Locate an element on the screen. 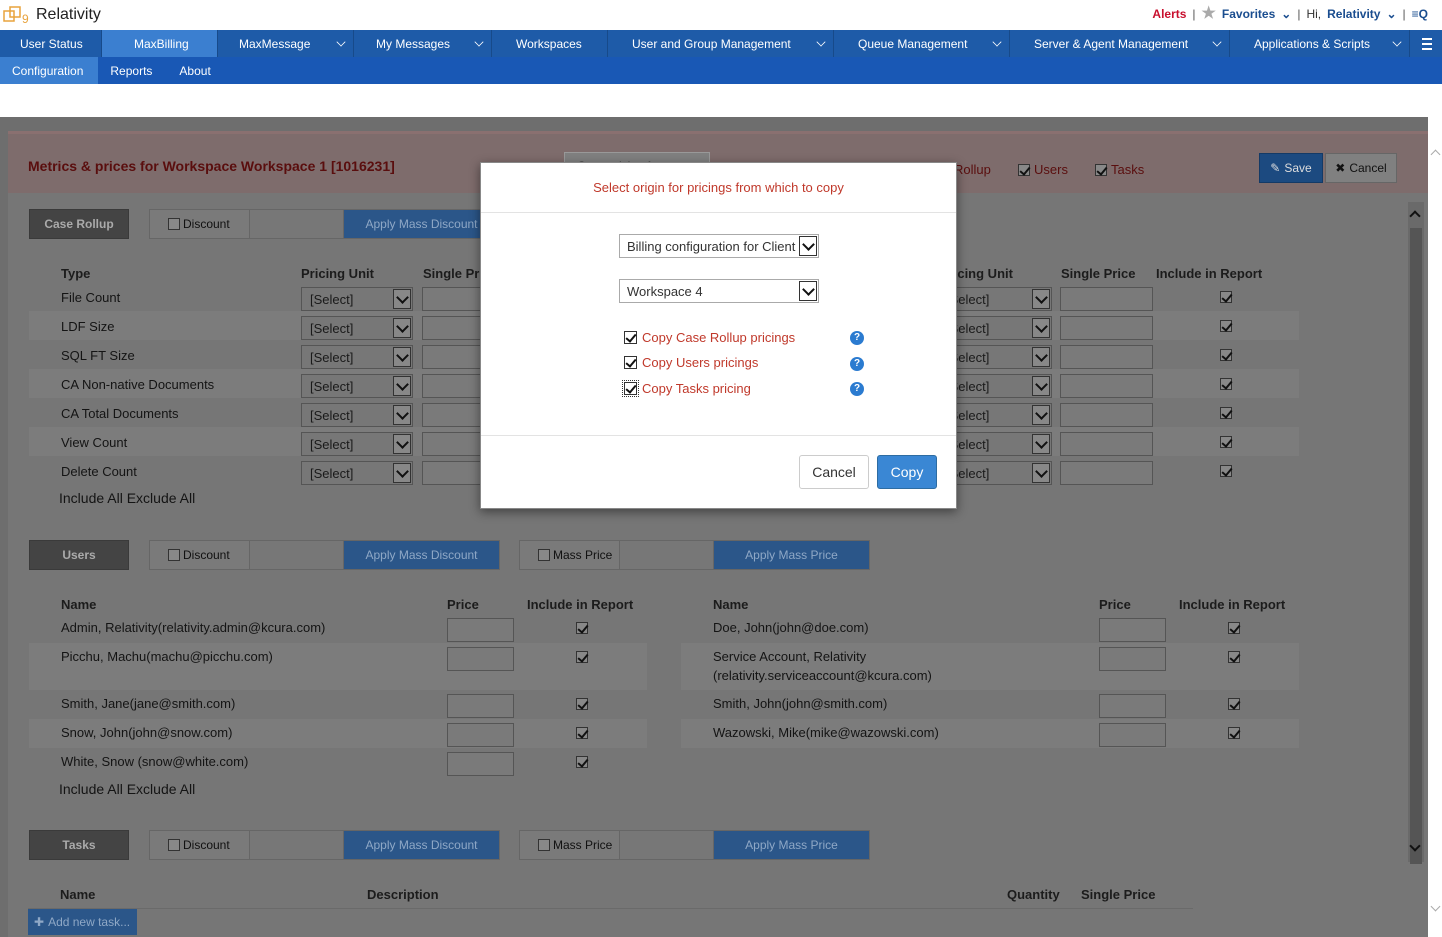 This screenshot has height=937, width=1442. tab-maxbilling: MaxBilling is located at coordinates (160, 43).